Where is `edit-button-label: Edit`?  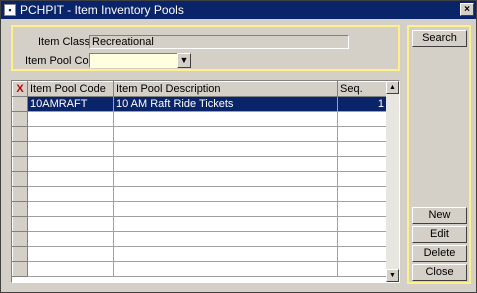
edit-button-label: Edit is located at coordinates (439, 234).